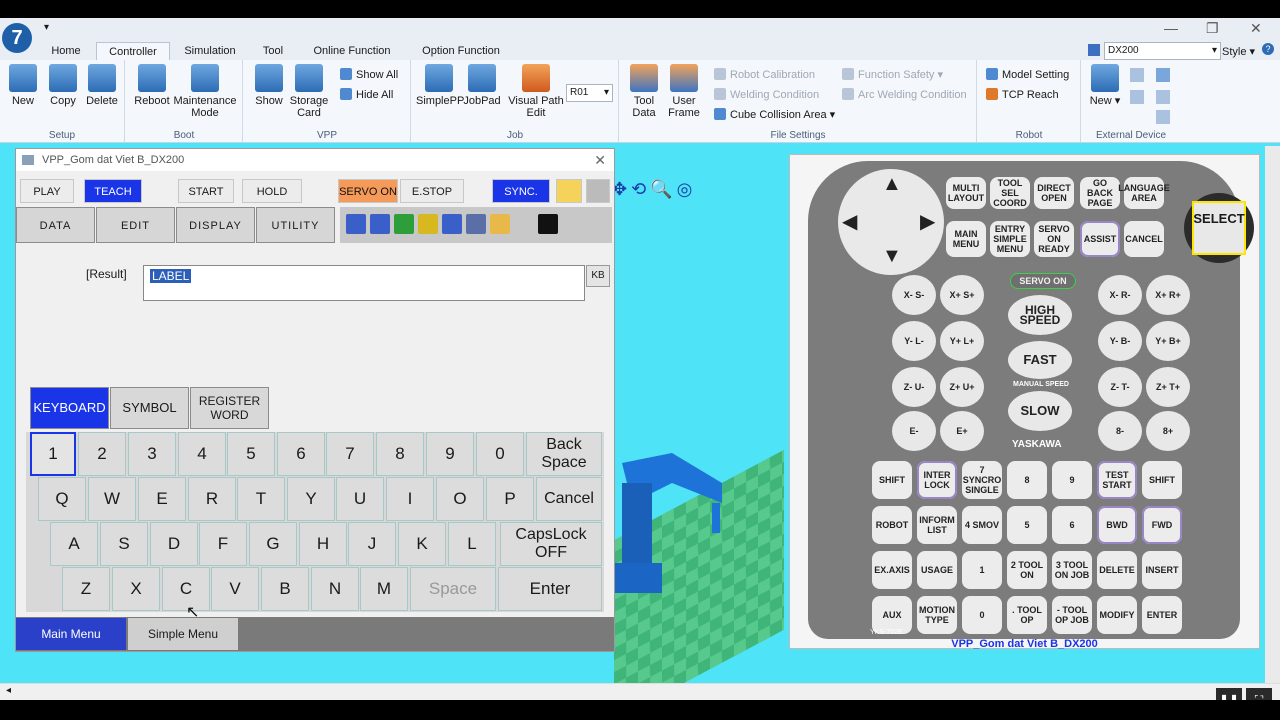 This screenshot has width=1280, height=720. What do you see at coordinates (569, 499) in the screenshot?
I see `cancel-key: Cancel` at bounding box center [569, 499].